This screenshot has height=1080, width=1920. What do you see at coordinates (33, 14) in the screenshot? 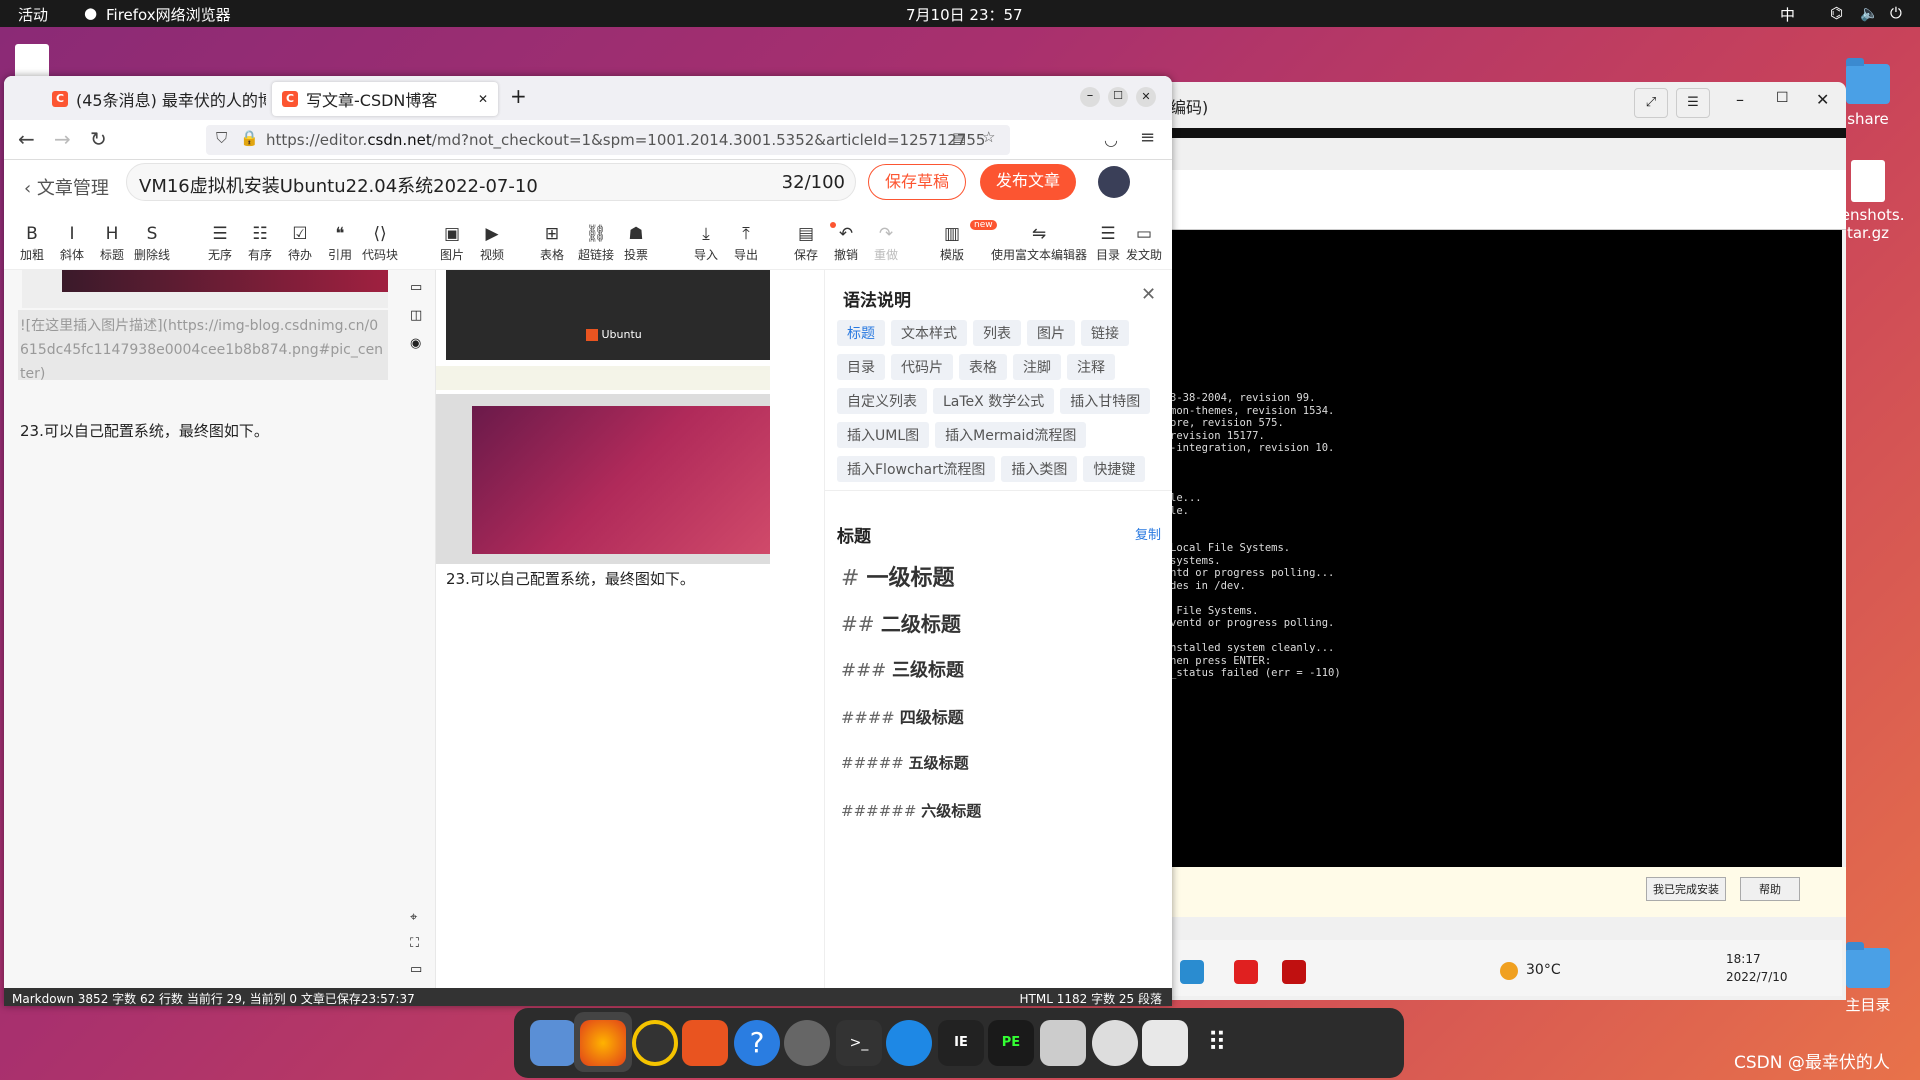
I see `activities-button: 活动` at bounding box center [33, 14].